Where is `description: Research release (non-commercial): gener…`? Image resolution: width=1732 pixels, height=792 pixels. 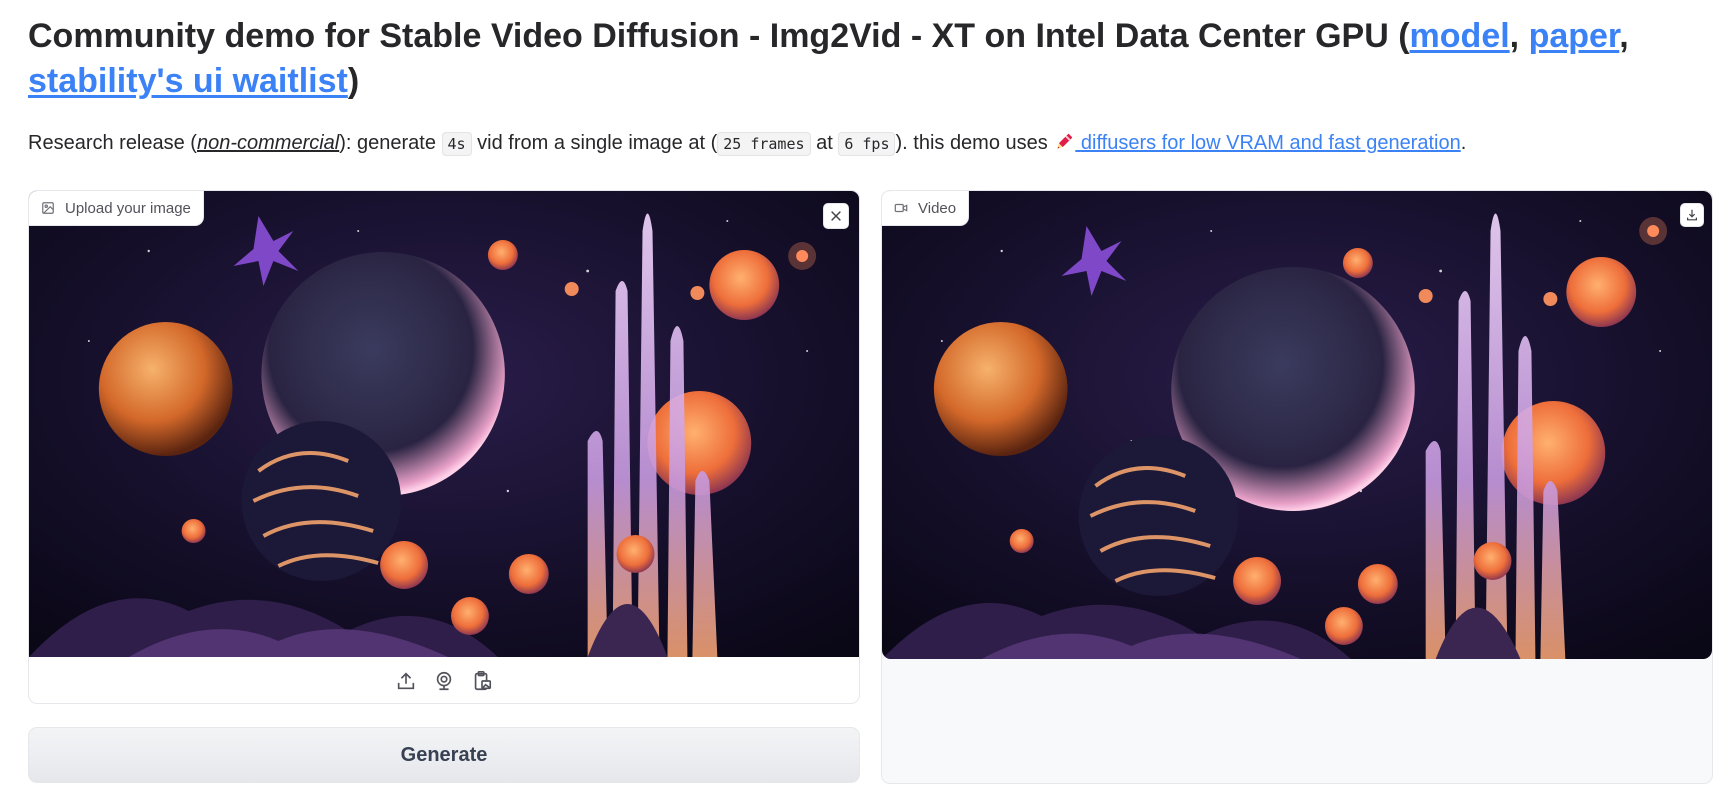
description: Research release (non-commercial): gener… is located at coordinates (873, 143).